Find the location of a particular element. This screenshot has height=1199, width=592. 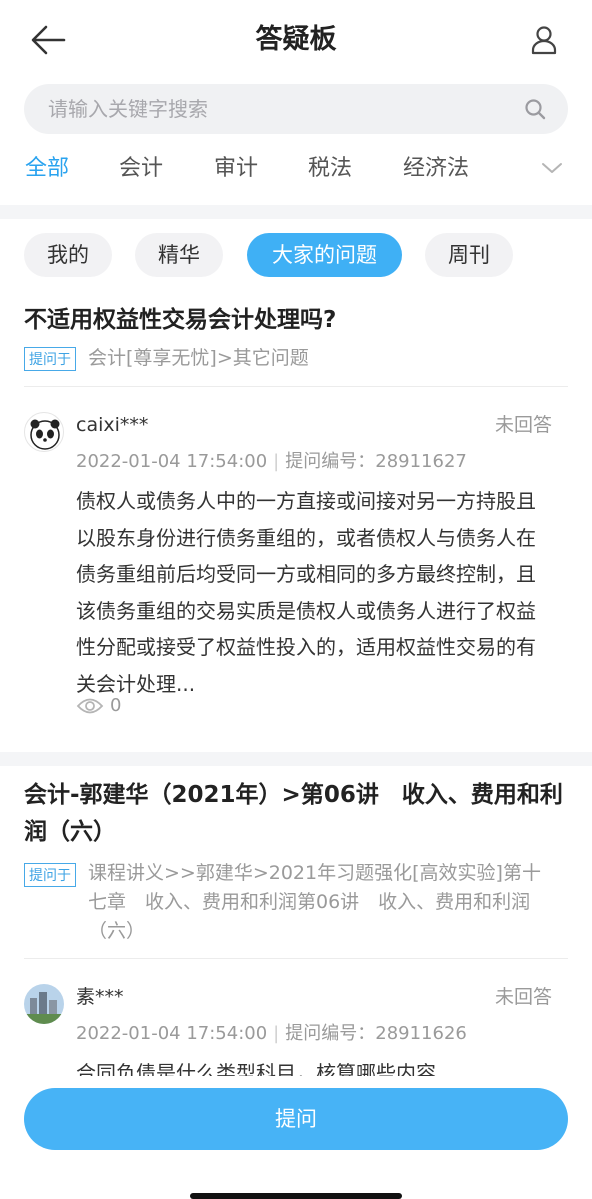

category-tabs: 全部 会计 审计 税法 经济法 is located at coordinates (296, 170).